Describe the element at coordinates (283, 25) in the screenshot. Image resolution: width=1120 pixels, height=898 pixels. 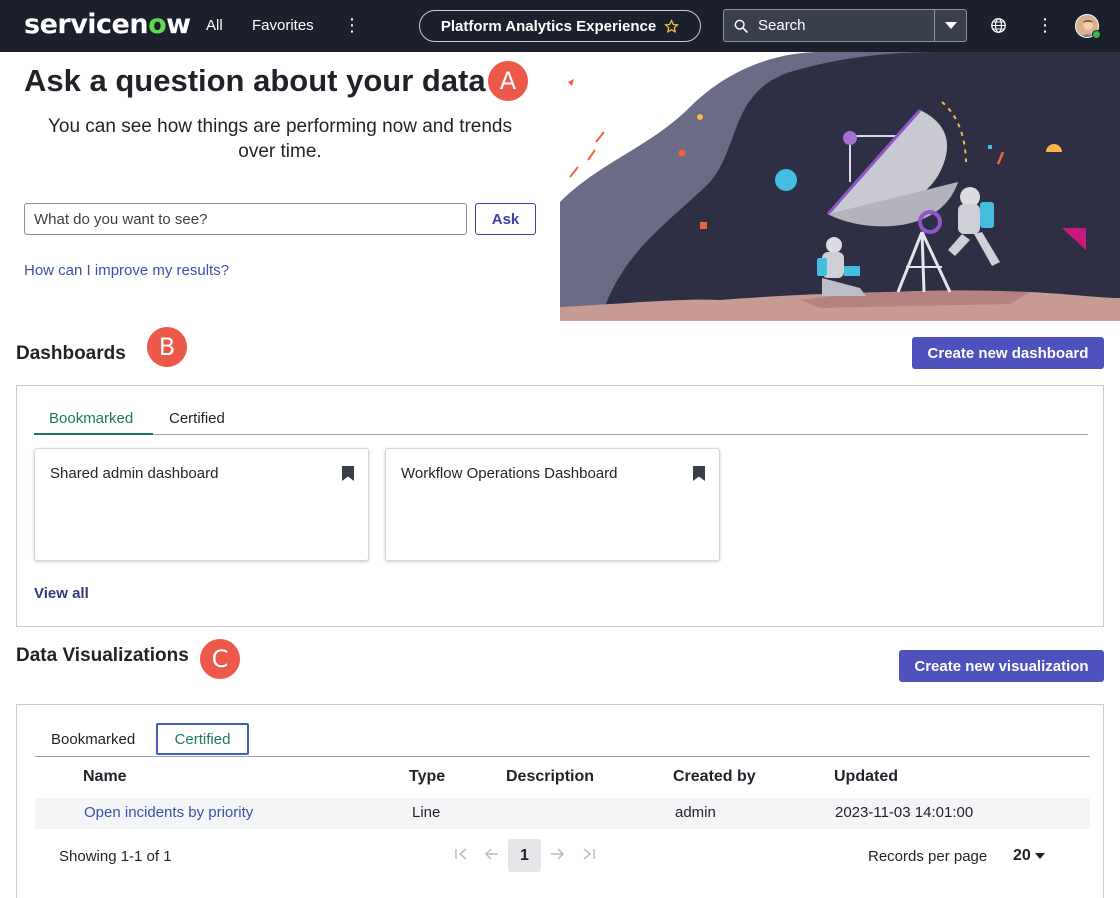
I see `nav-favorites-menu: Favorites` at that location.